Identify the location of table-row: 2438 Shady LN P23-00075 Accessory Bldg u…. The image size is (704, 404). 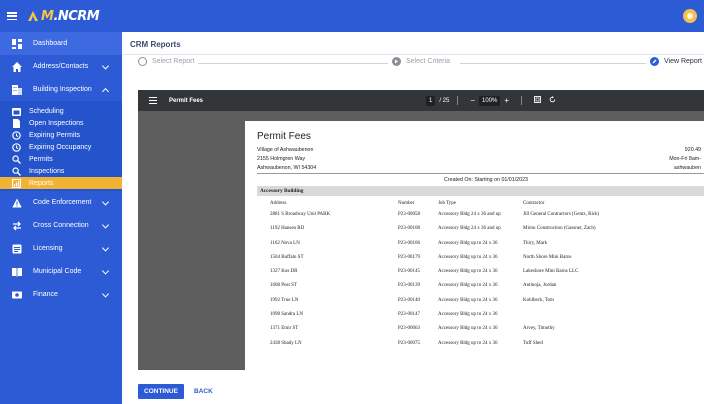
(471, 348).